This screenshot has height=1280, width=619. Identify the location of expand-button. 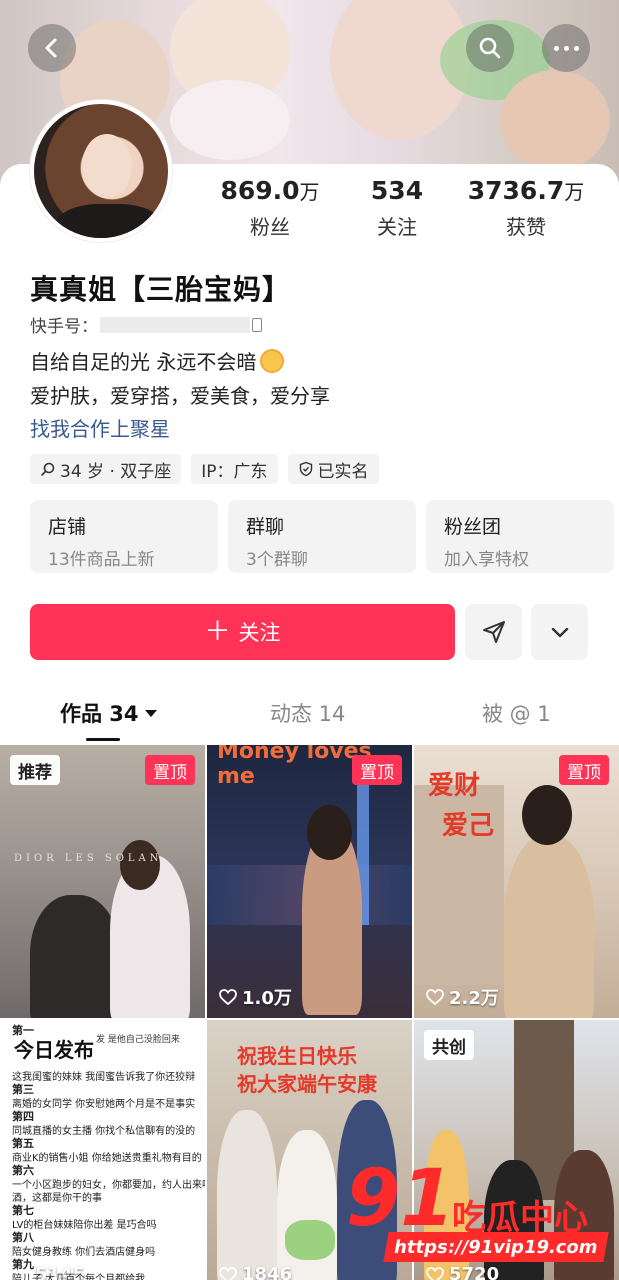
(559, 632).